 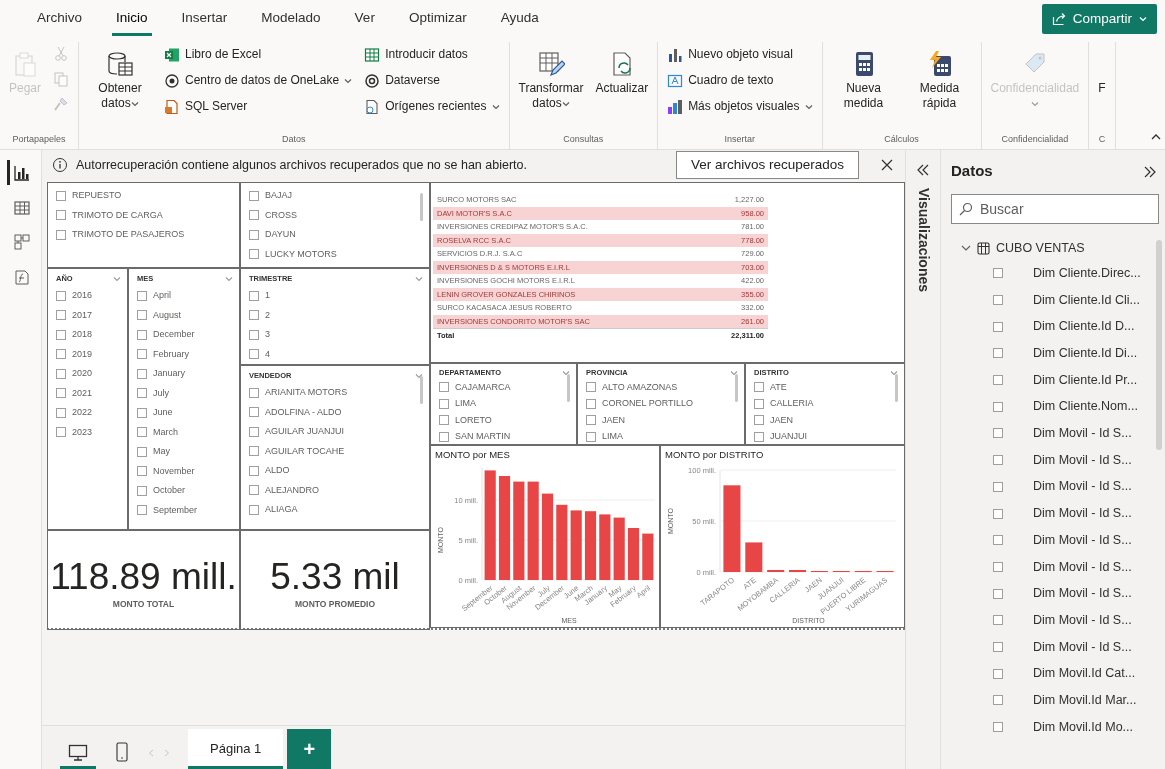 I want to click on ribbon-button: Nueva medida, so click(x=863, y=77).